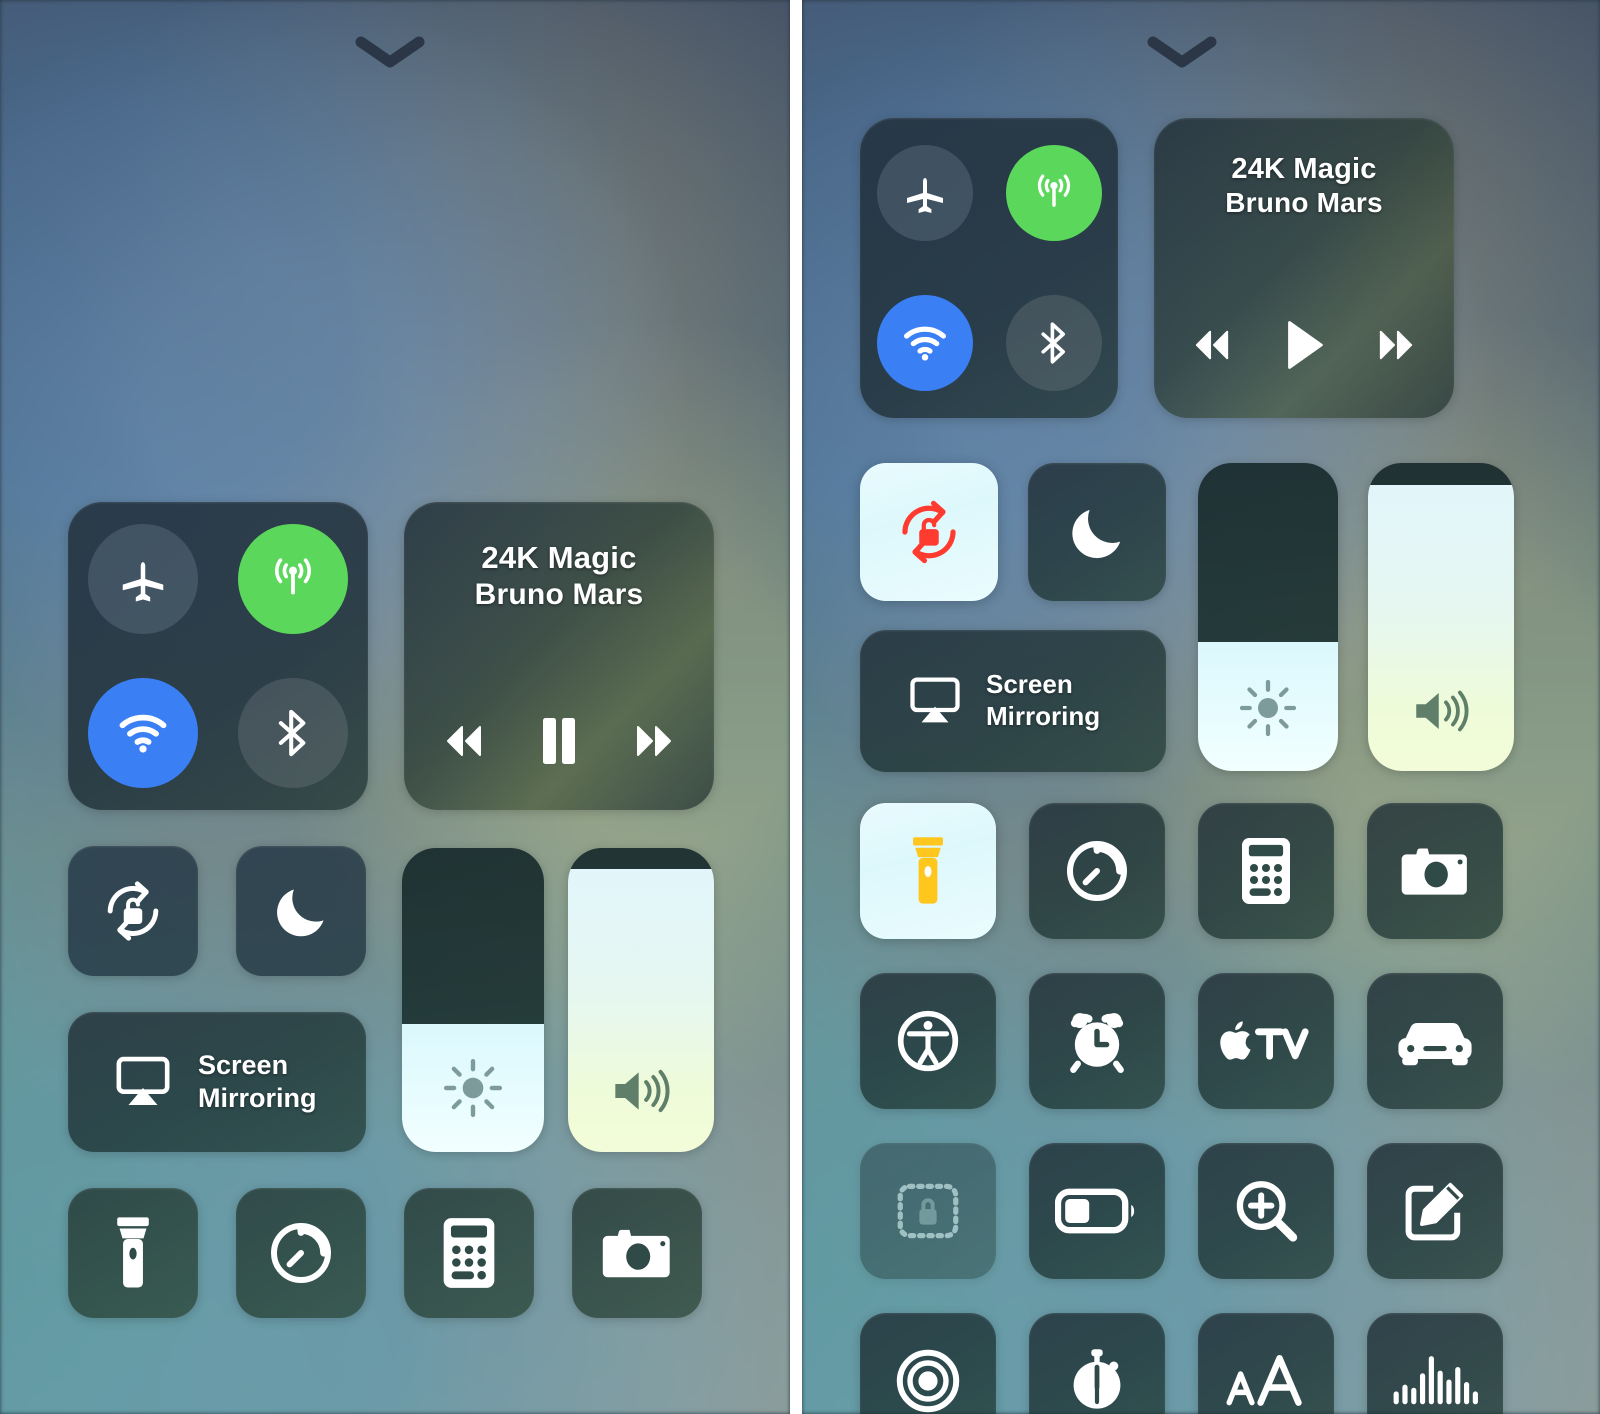 The width and height of the screenshot is (1600, 1414). I want to click on guided-access-button, so click(928, 1211).